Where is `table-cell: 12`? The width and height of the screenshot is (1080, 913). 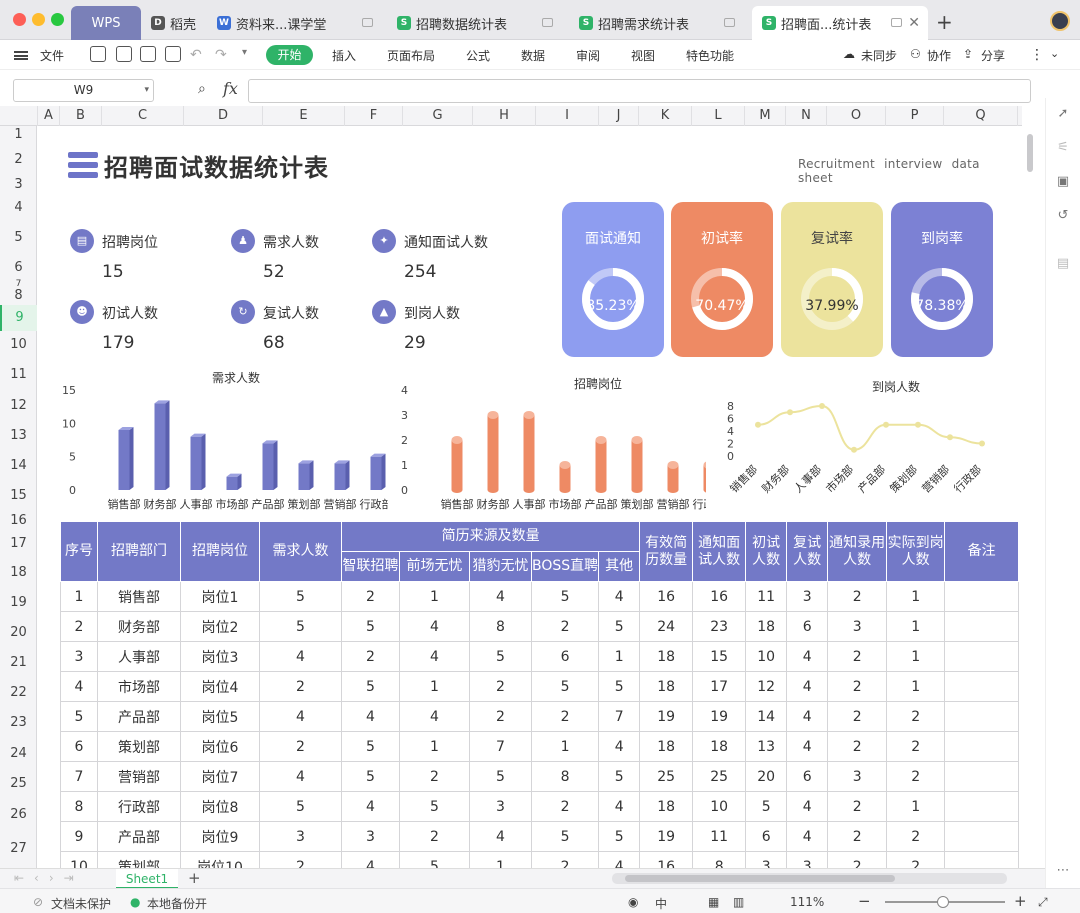 table-cell: 12 is located at coordinates (766, 686).